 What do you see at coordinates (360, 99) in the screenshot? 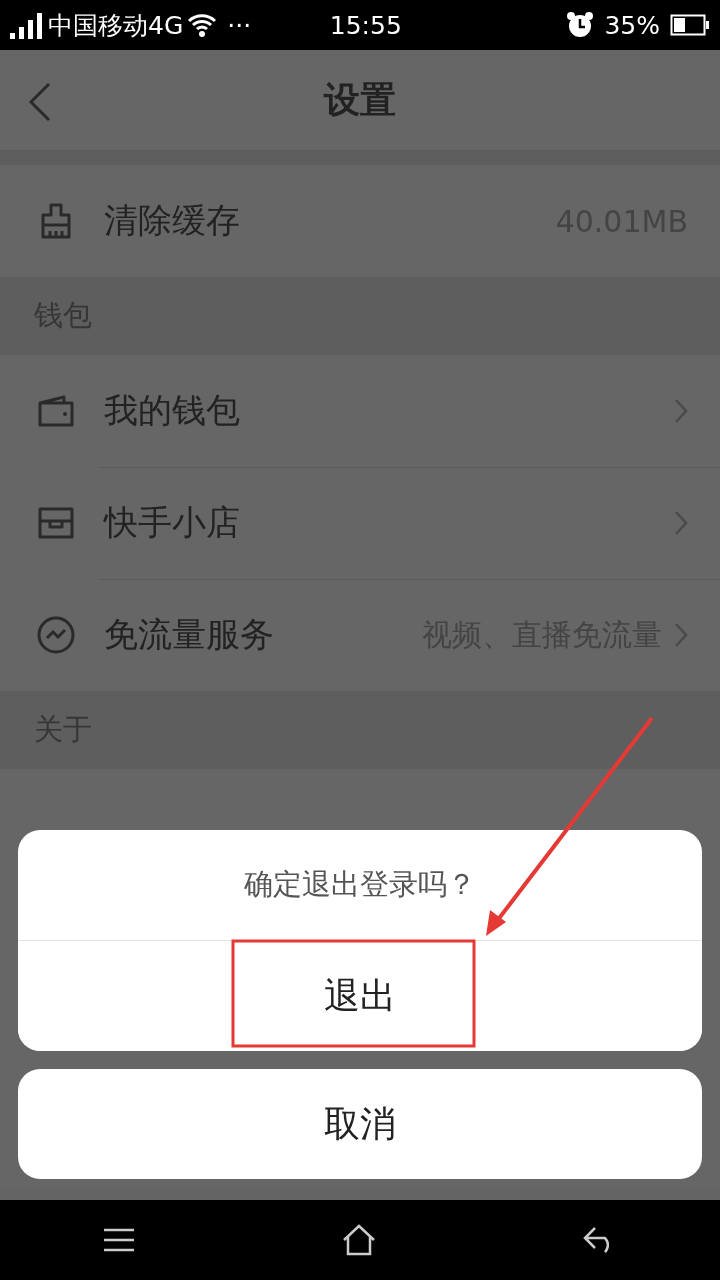
I see `page-title: 设置` at bounding box center [360, 99].